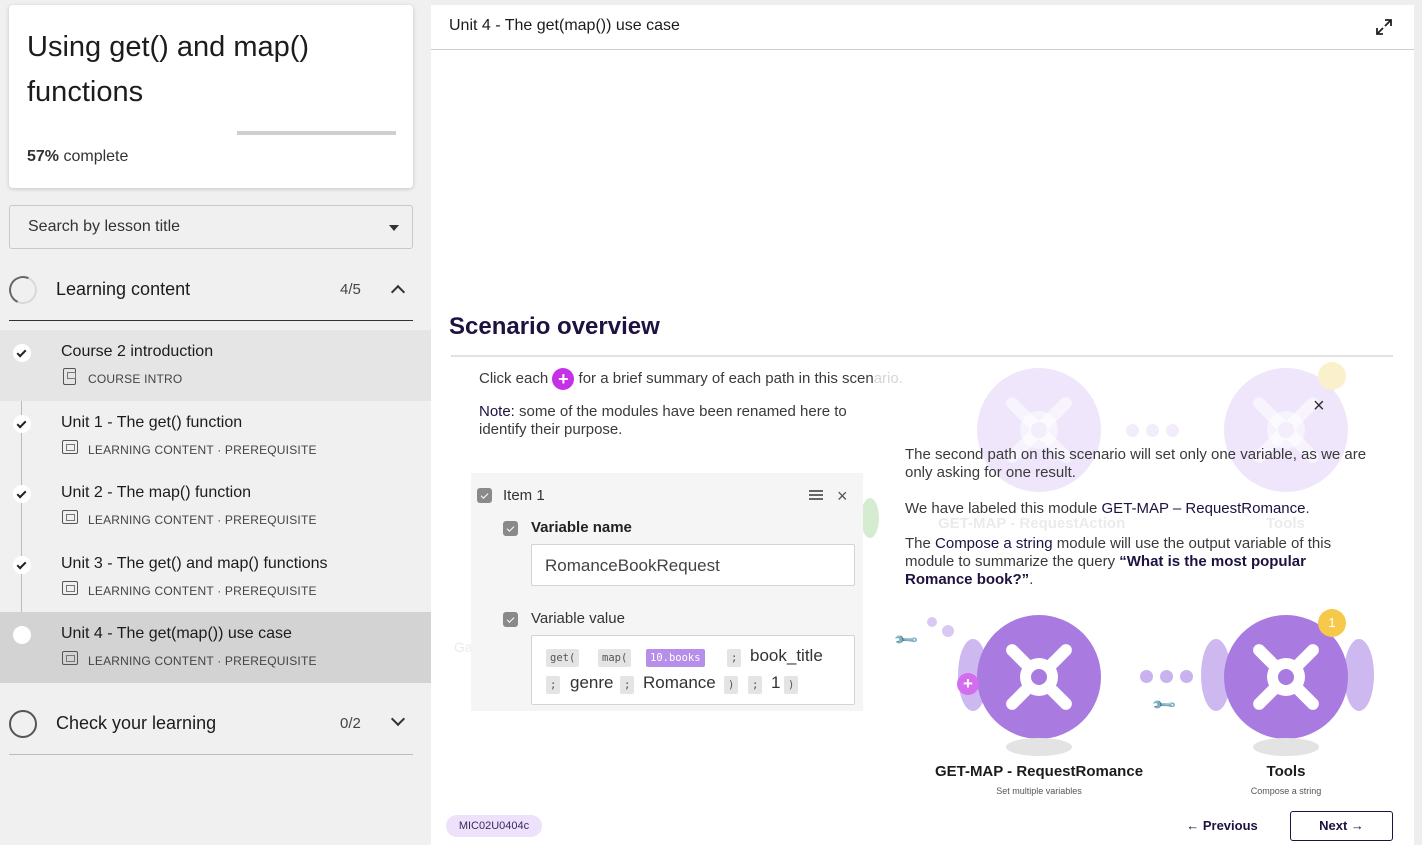 Image resolution: width=1422 pixels, height=845 pixels. What do you see at coordinates (1384, 27) in the screenshot?
I see `expand-icon` at bounding box center [1384, 27].